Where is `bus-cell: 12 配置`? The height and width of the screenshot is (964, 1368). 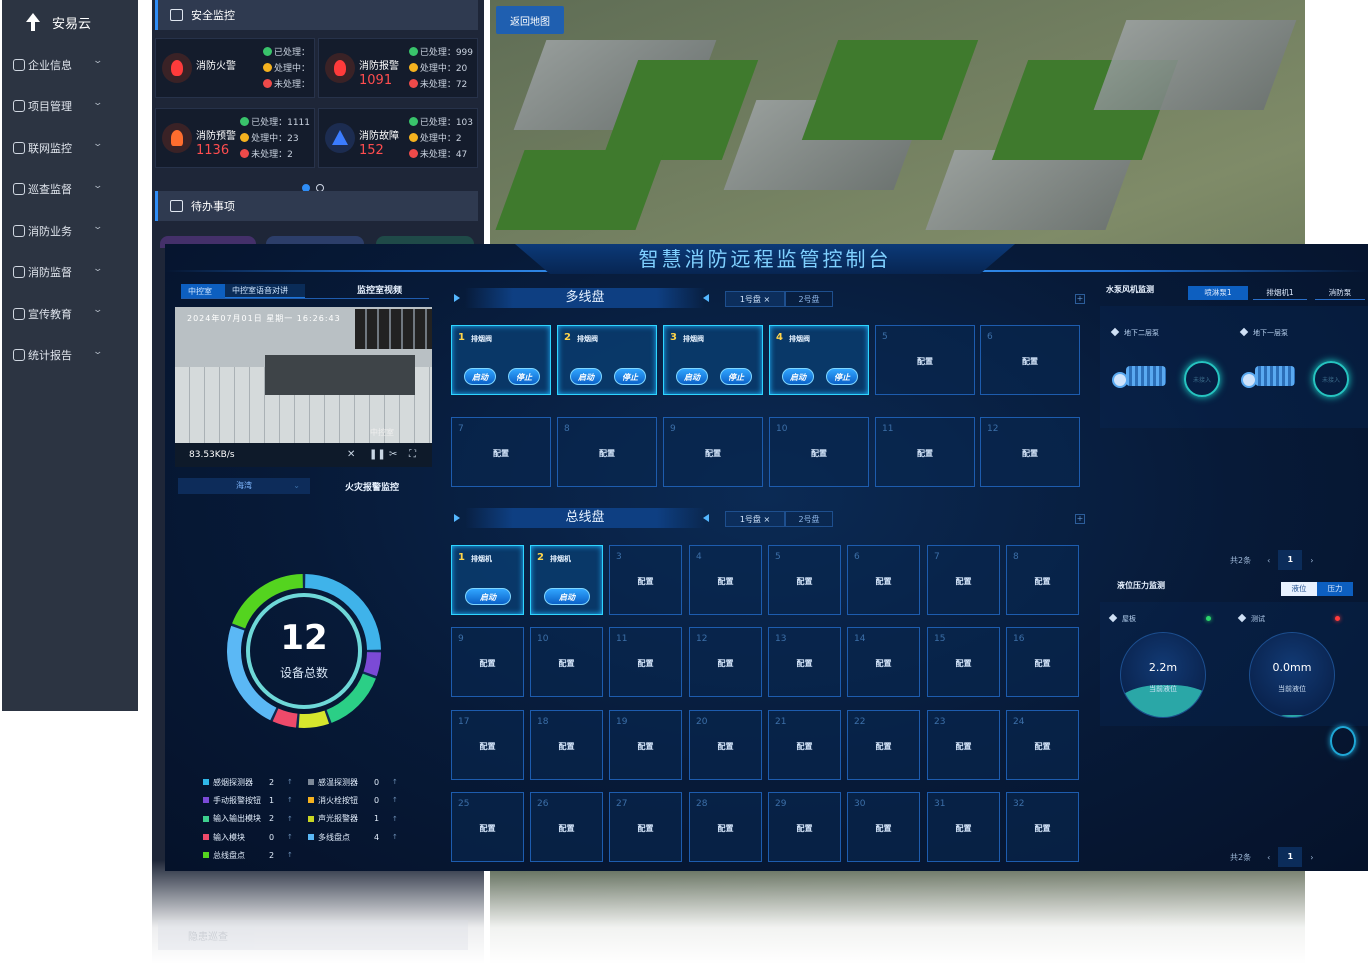
bus-cell: 12 配置 is located at coordinates (725, 662).